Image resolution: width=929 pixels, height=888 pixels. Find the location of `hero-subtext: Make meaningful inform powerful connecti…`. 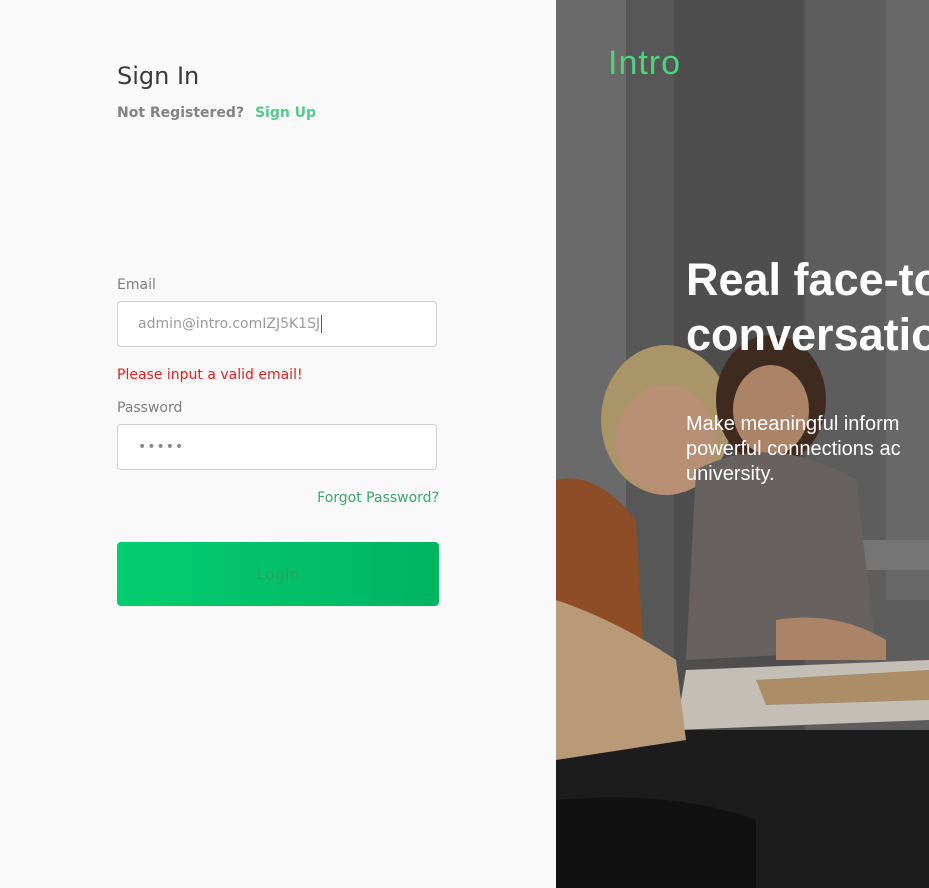

hero-subtext: Make meaningful inform powerful connecti… is located at coordinates (807, 449).